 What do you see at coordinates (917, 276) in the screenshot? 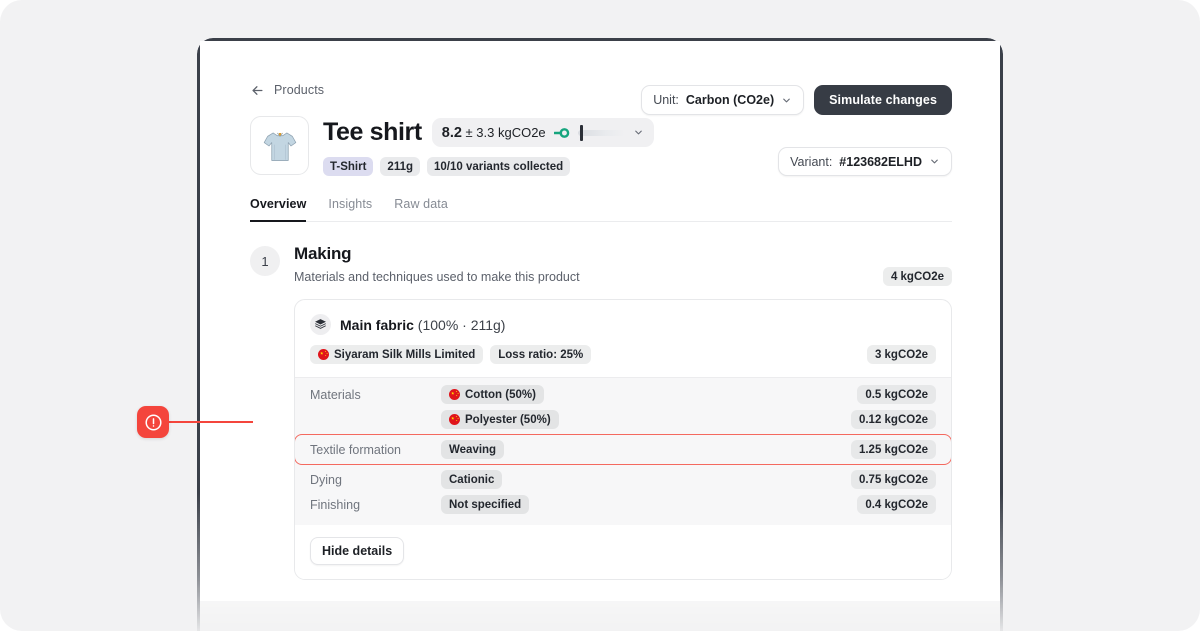
I see `section-total-co2: 4 kgCO2e` at bounding box center [917, 276].